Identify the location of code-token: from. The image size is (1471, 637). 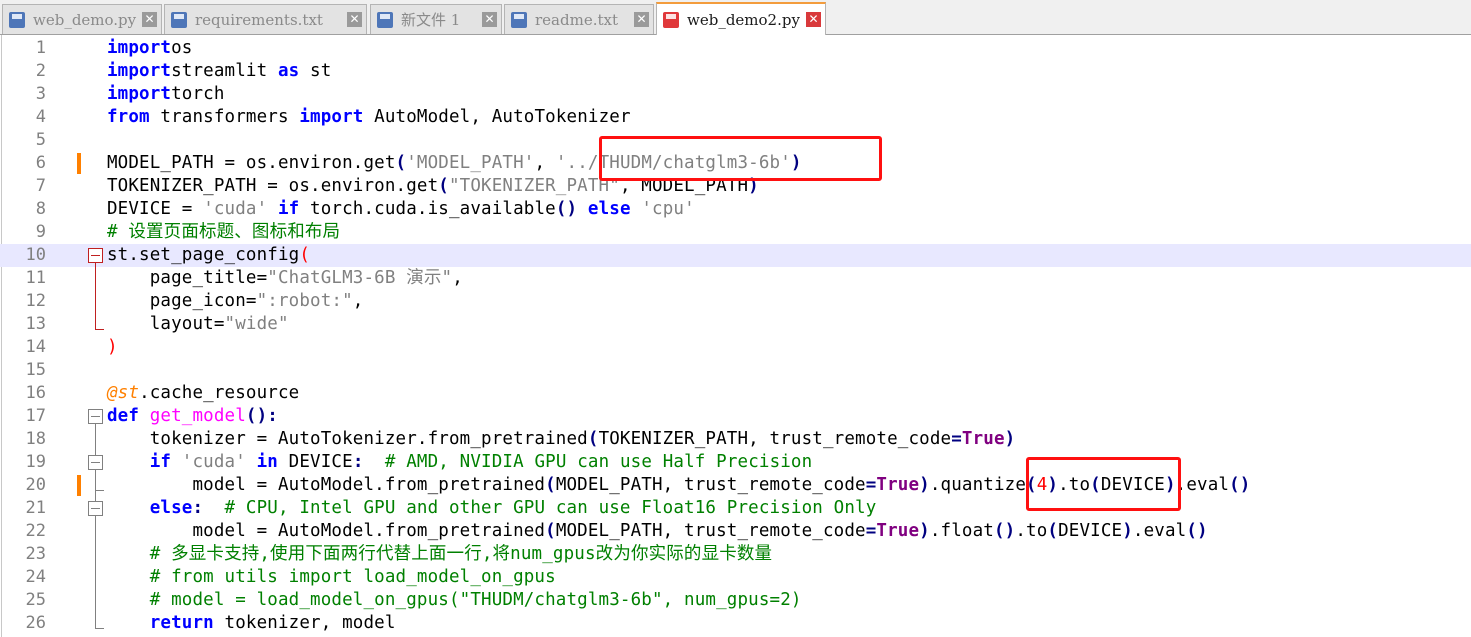
(128, 117).